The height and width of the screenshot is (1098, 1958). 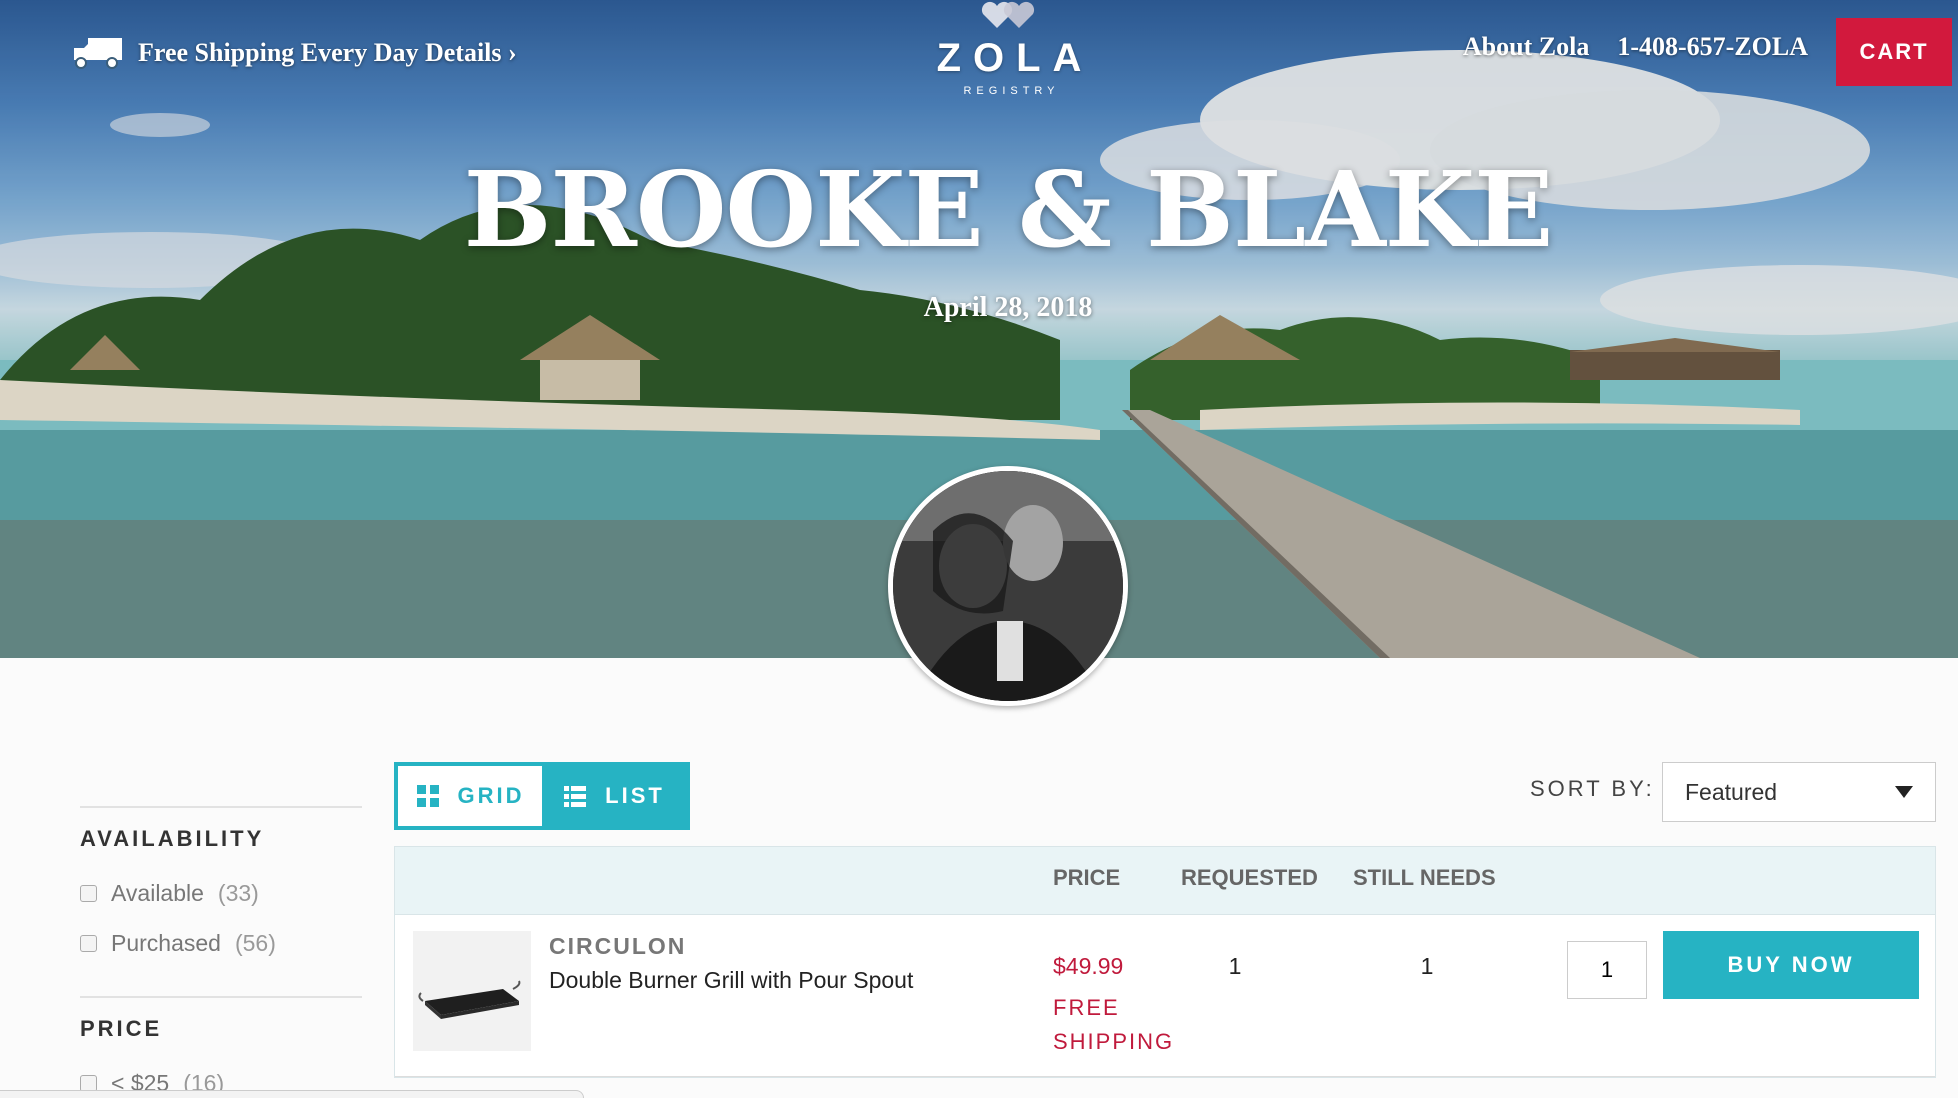 What do you see at coordinates (635, 795) in the screenshot?
I see `list-view-label: LIST` at bounding box center [635, 795].